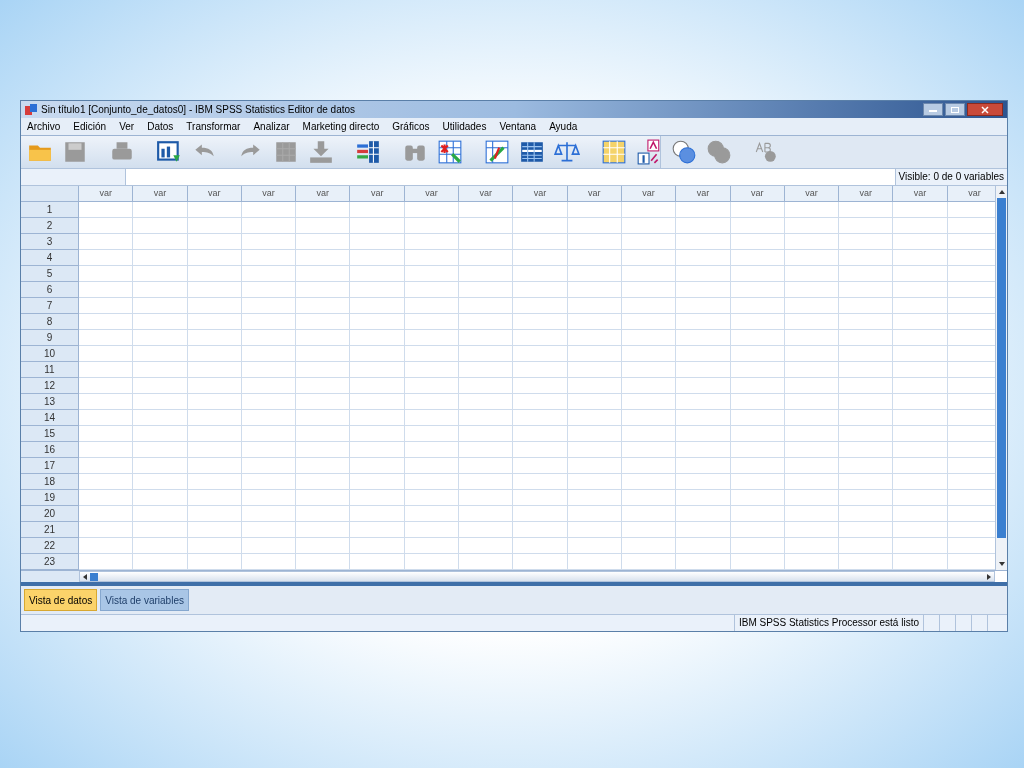 This screenshot has width=1024, height=768. I want to click on menu-item: Datos, so click(160, 126).